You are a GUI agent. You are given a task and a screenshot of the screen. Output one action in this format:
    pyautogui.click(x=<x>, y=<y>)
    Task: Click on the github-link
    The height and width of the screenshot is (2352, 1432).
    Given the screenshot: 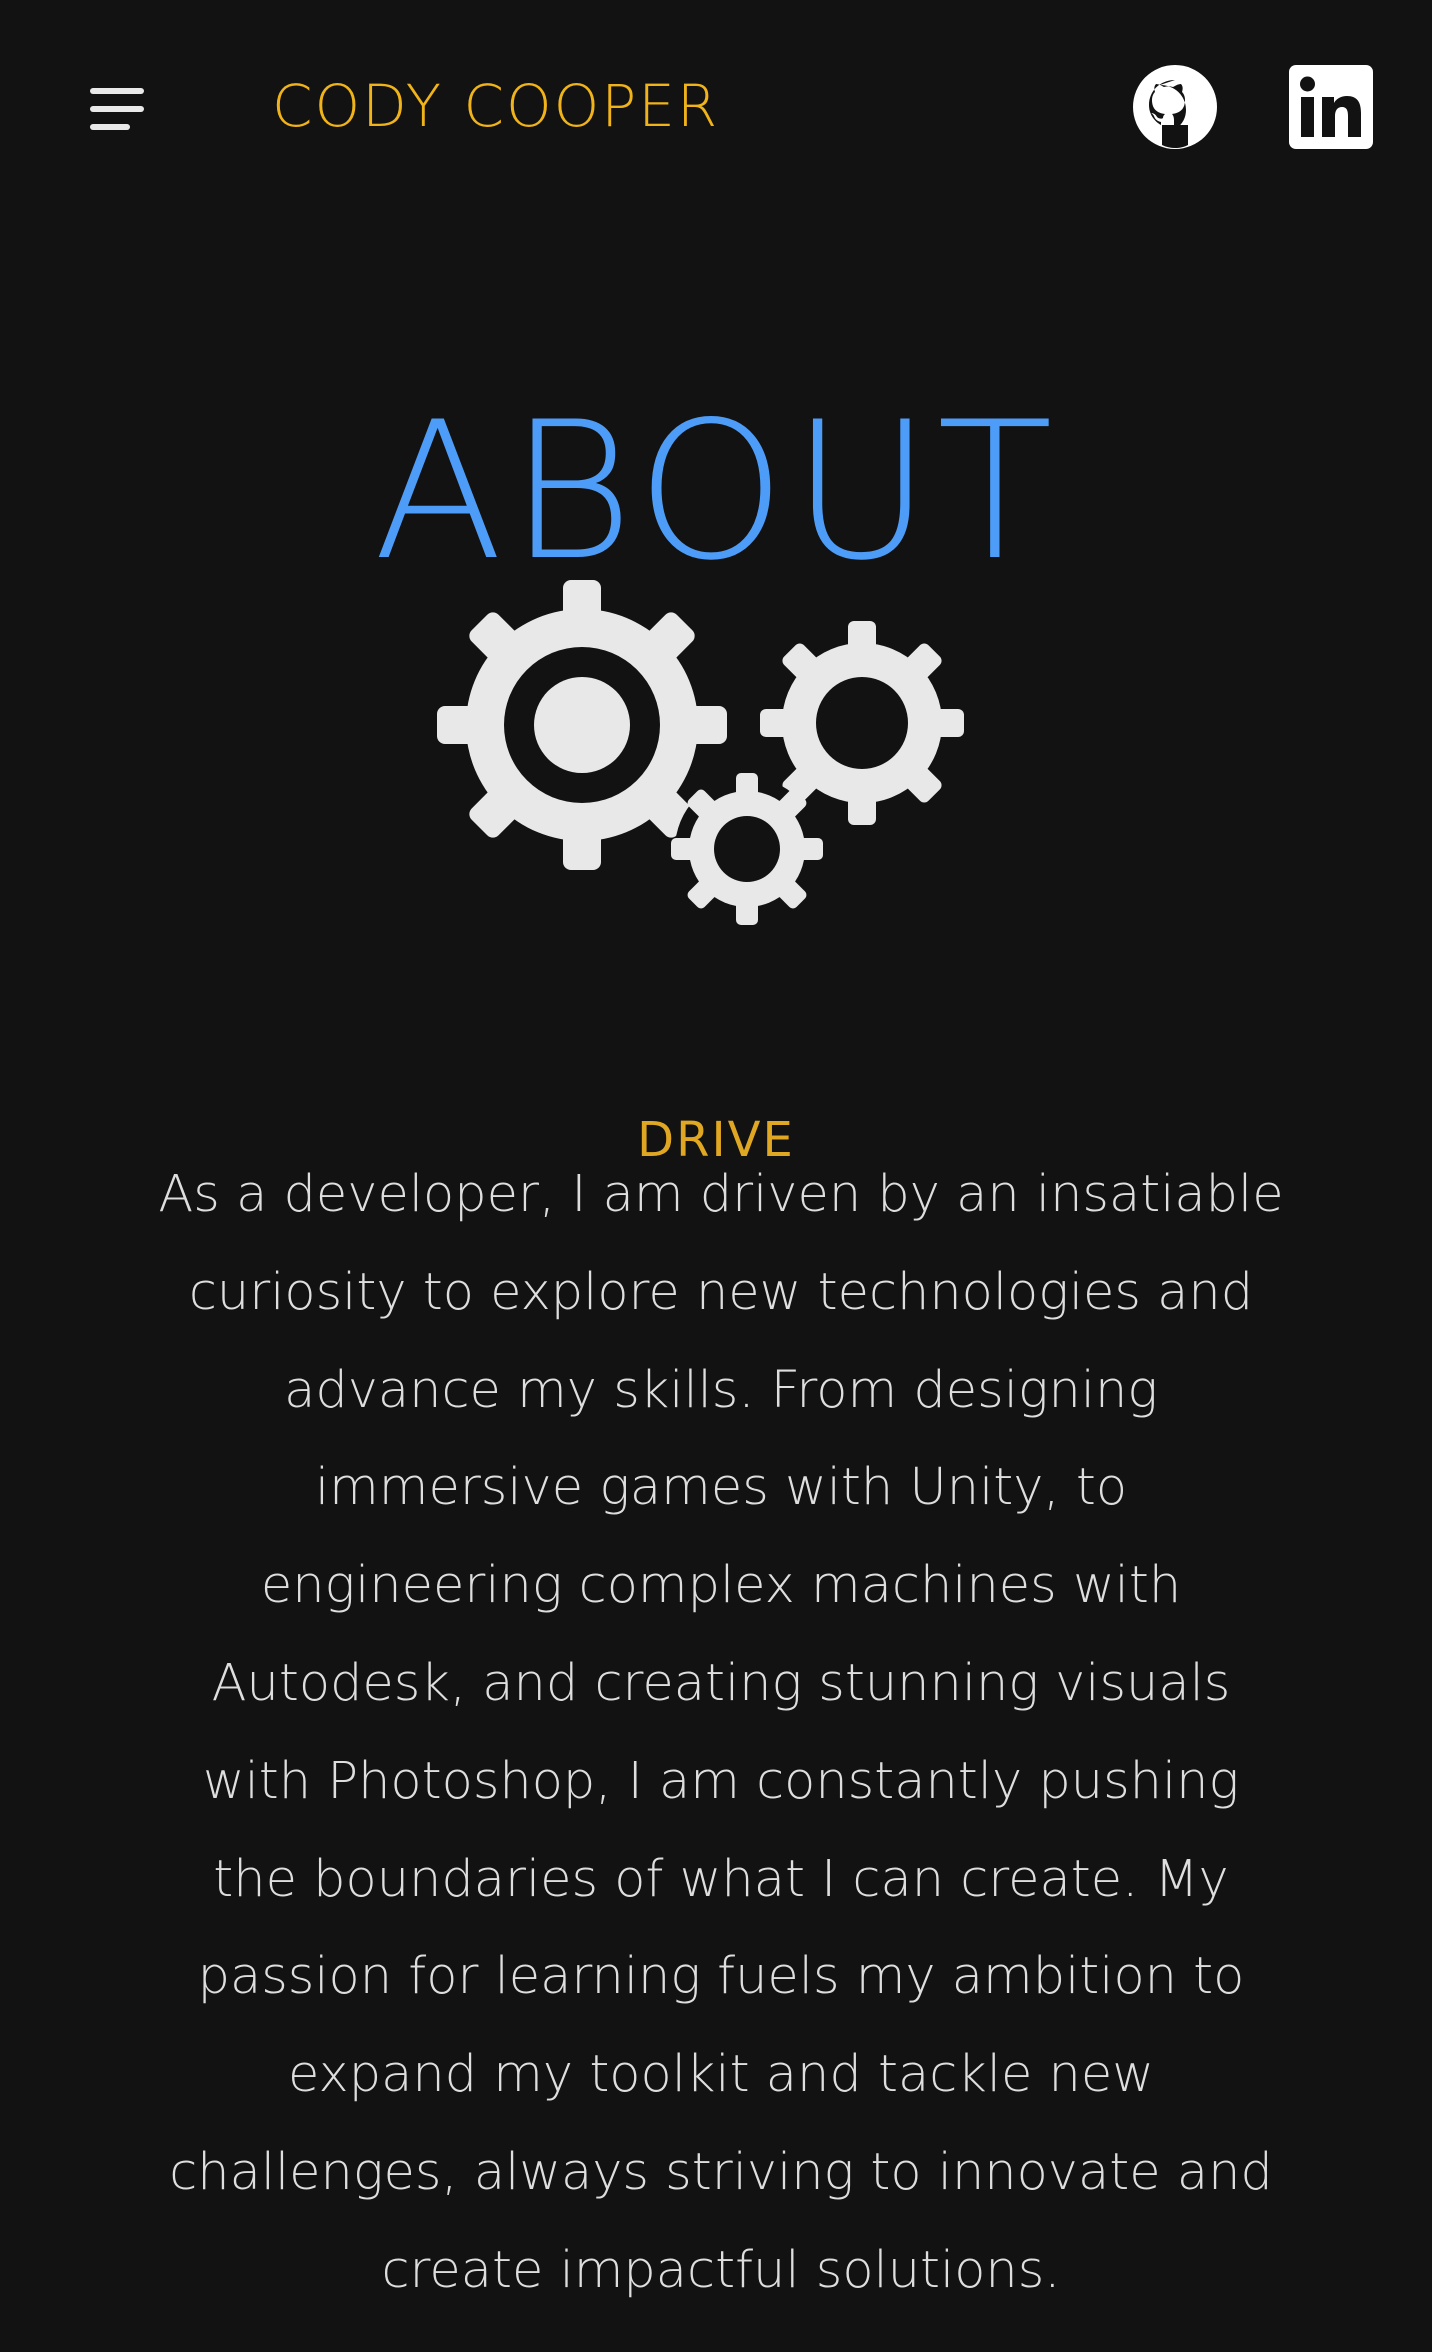 What is the action you would take?
    pyautogui.click(x=1175, y=107)
    